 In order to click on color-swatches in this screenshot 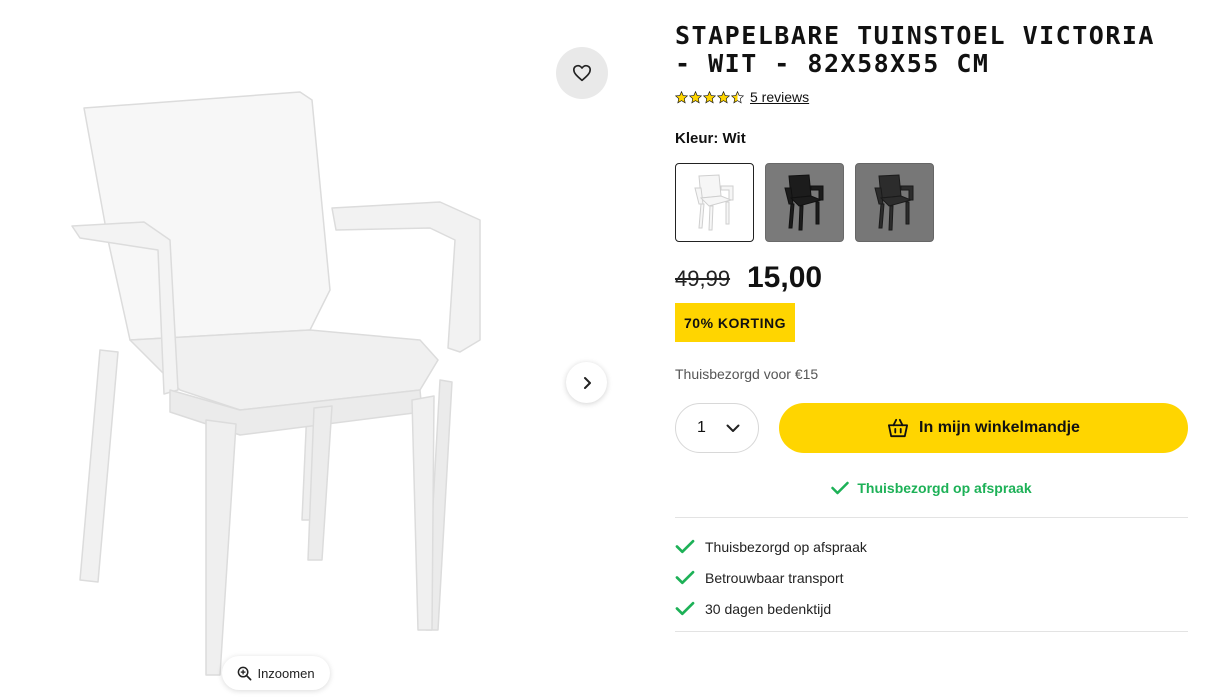, I will do `click(804, 202)`.